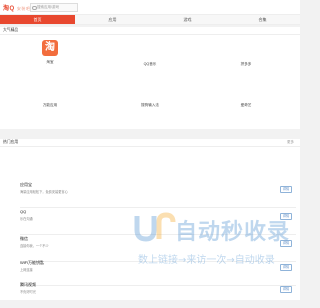 The width and height of the screenshot is (320, 308). I want to click on app-wanneng: 万能应用, so click(50, 105).